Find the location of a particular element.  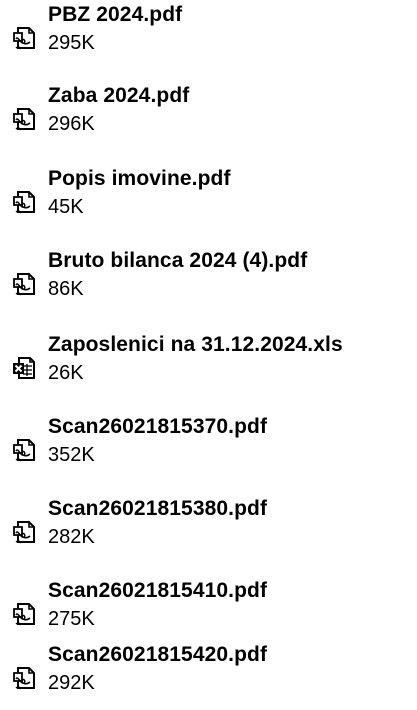

file-name: Popis imovine.pdf is located at coordinates (139, 178).